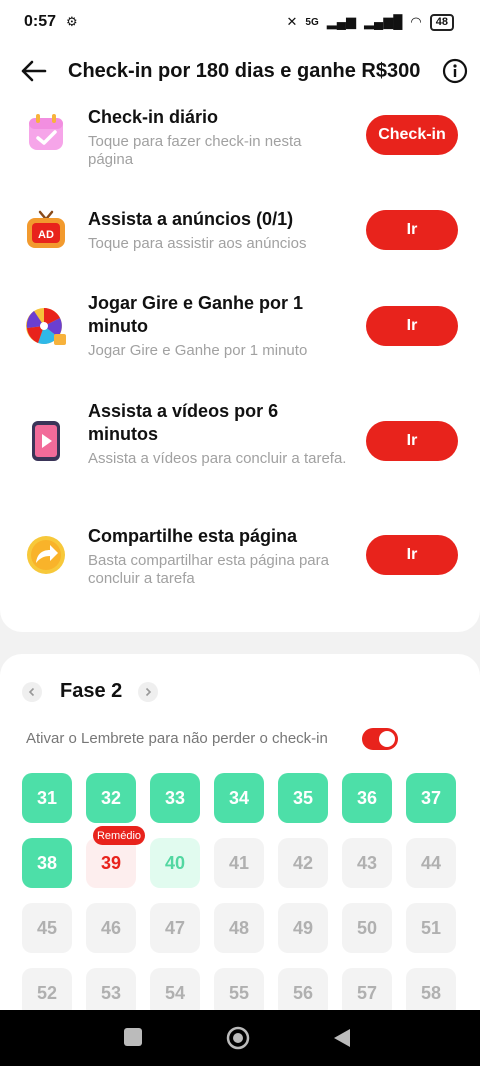  What do you see at coordinates (46, 441) in the screenshot?
I see `video-phone-icon` at bounding box center [46, 441].